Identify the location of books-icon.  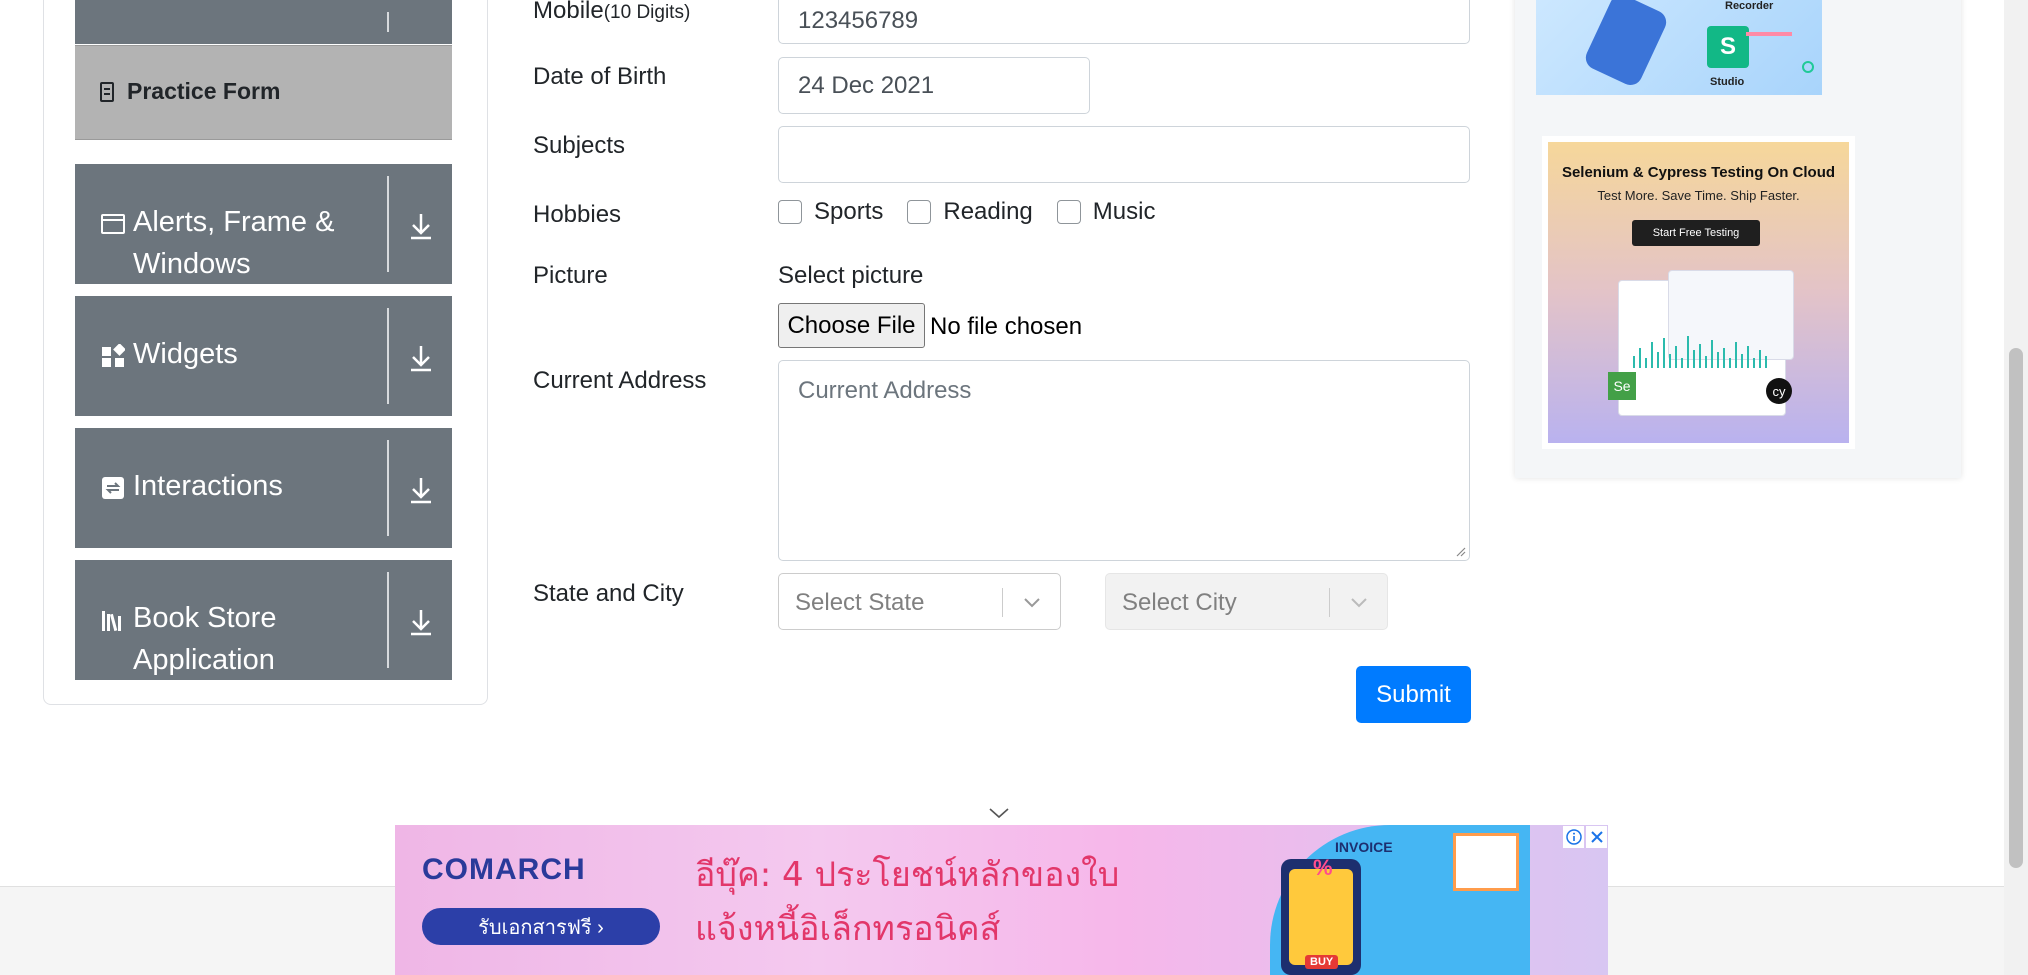
(111, 621).